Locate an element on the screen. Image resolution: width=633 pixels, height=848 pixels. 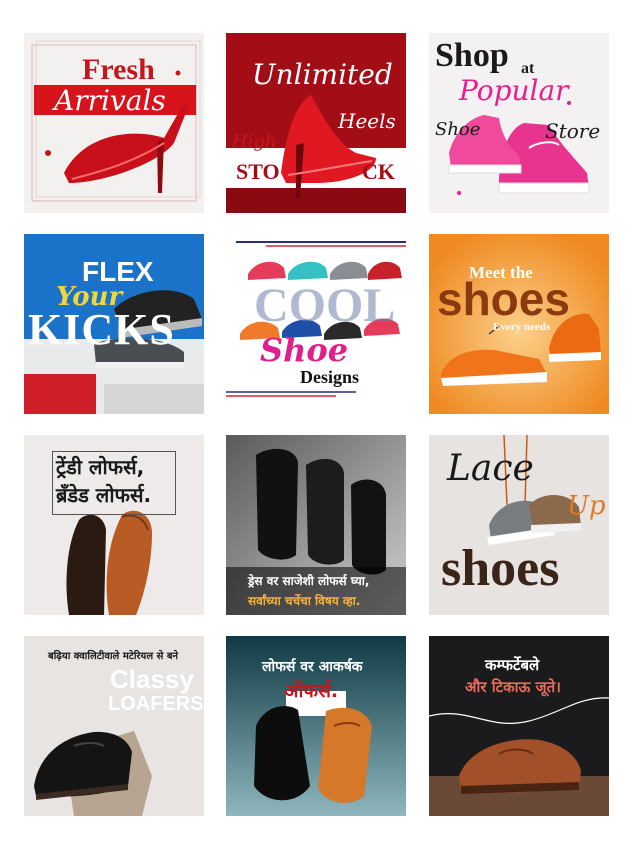
loafer-on-stone-illustration is located at coordinates (93, 773).